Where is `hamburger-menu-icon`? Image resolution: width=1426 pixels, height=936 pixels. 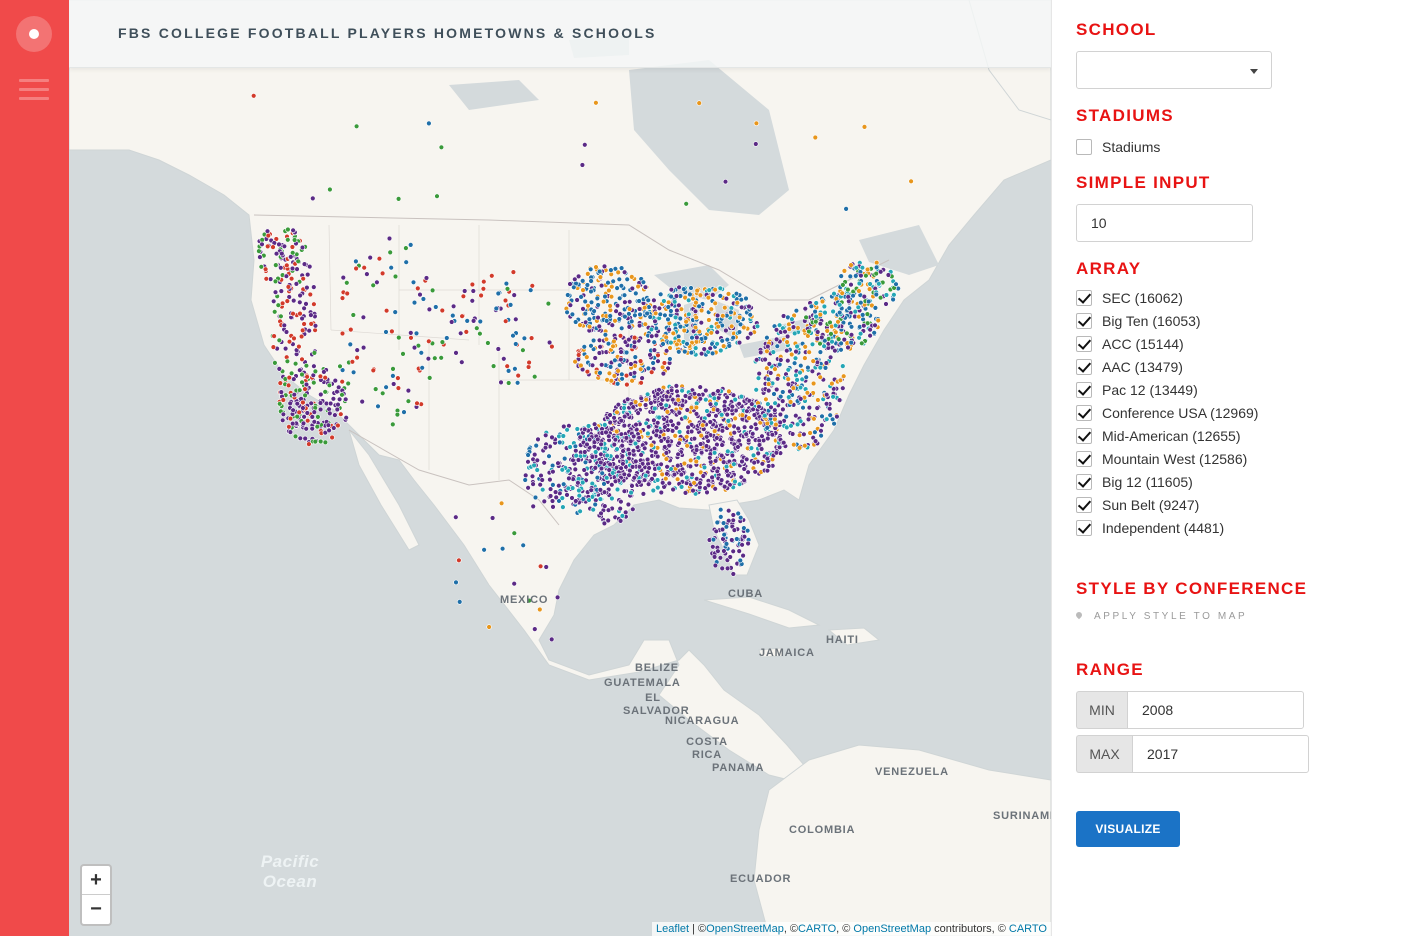 hamburger-menu-icon is located at coordinates (34, 90).